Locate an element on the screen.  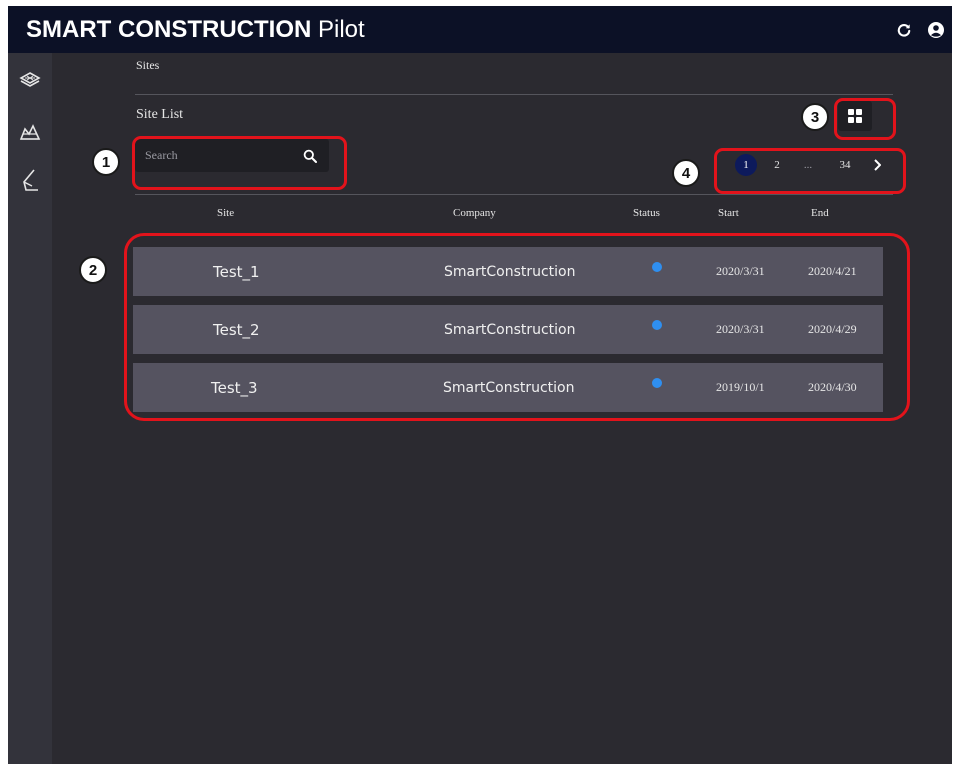
annotation-badge-1: 1 is located at coordinates (106, 162).